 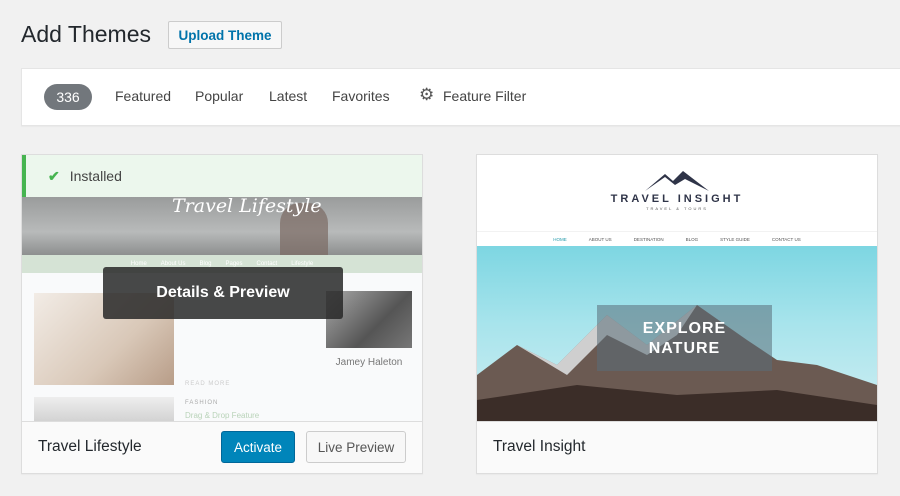 What do you see at coordinates (361, 96) in the screenshot?
I see `tab-favorites: Favorites` at bounding box center [361, 96].